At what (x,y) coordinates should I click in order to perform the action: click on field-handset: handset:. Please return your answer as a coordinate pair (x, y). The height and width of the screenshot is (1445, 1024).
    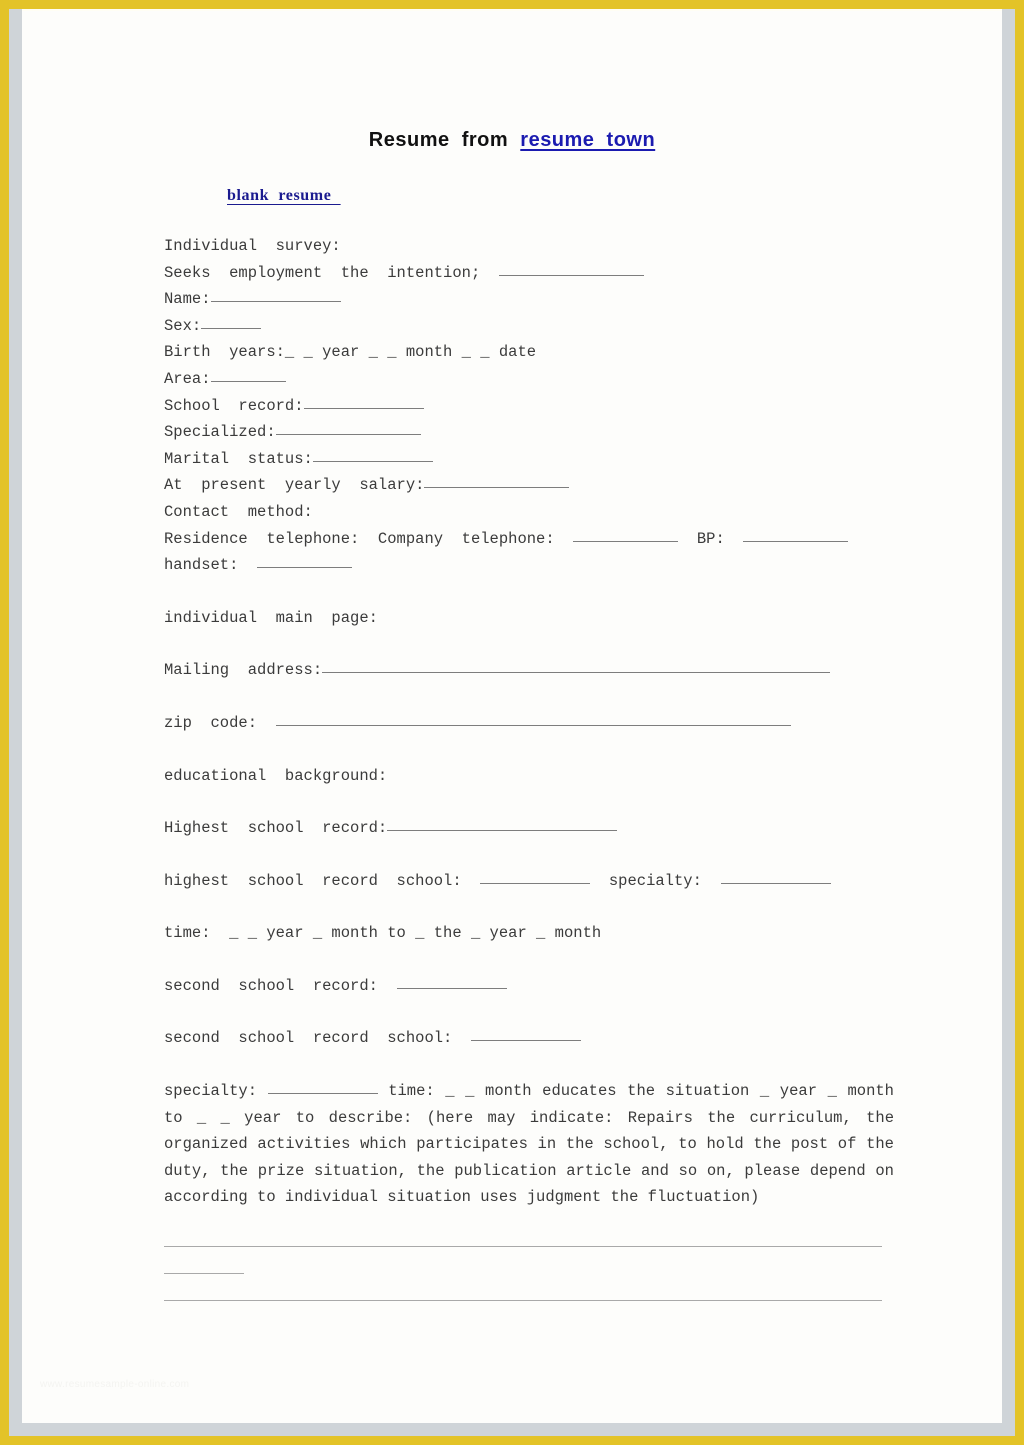
    Looking at the image, I should click on (529, 565).